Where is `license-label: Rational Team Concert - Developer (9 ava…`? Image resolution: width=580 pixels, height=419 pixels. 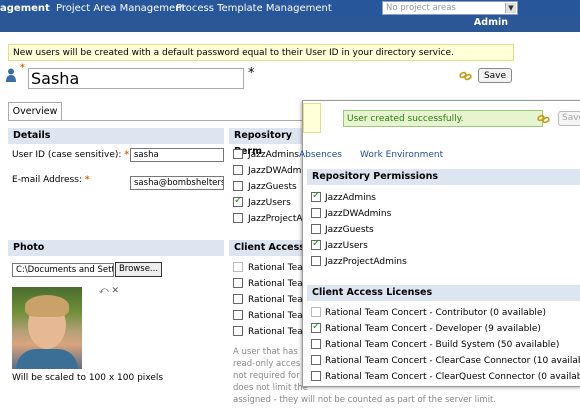
license-label: Rational Team Concert - Developer (9 ava… is located at coordinates (433, 329).